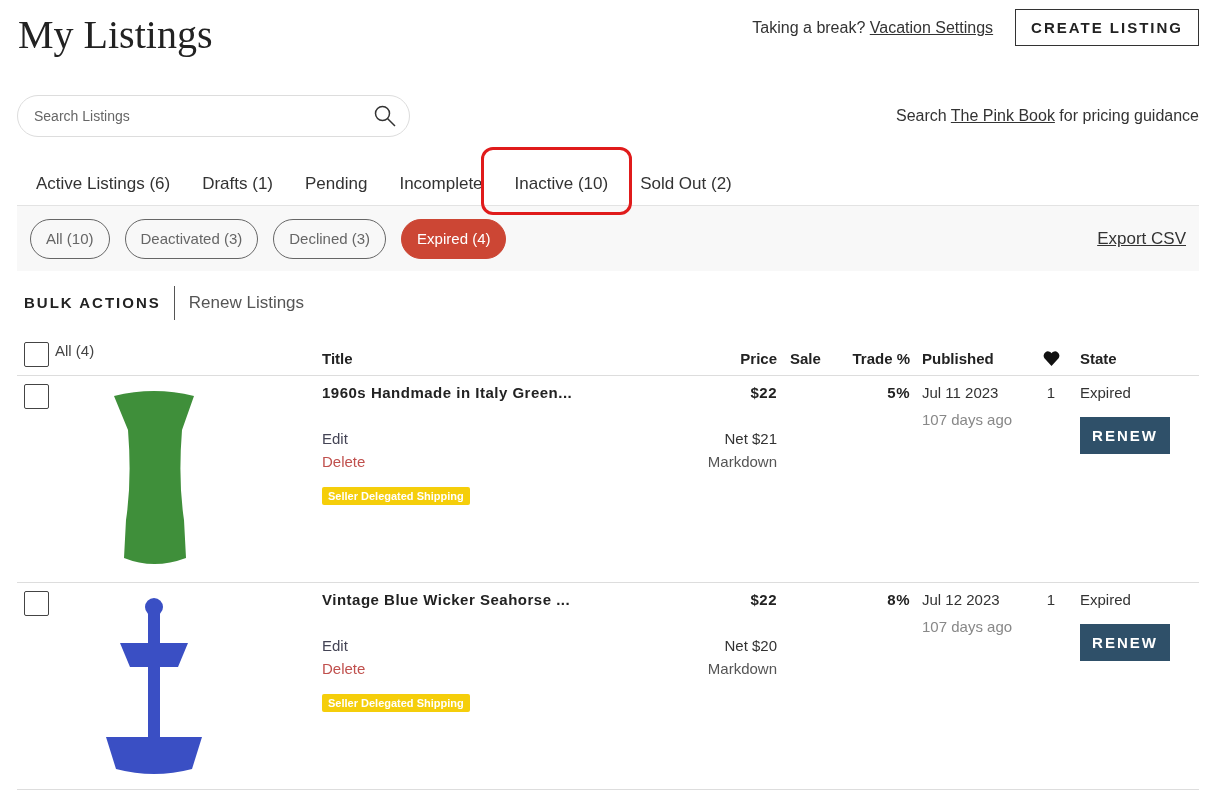 Image resolution: width=1230 pixels, height=791 pixels. Describe the element at coordinates (115, 34) in the screenshot. I see `page-title: My Listings` at that location.